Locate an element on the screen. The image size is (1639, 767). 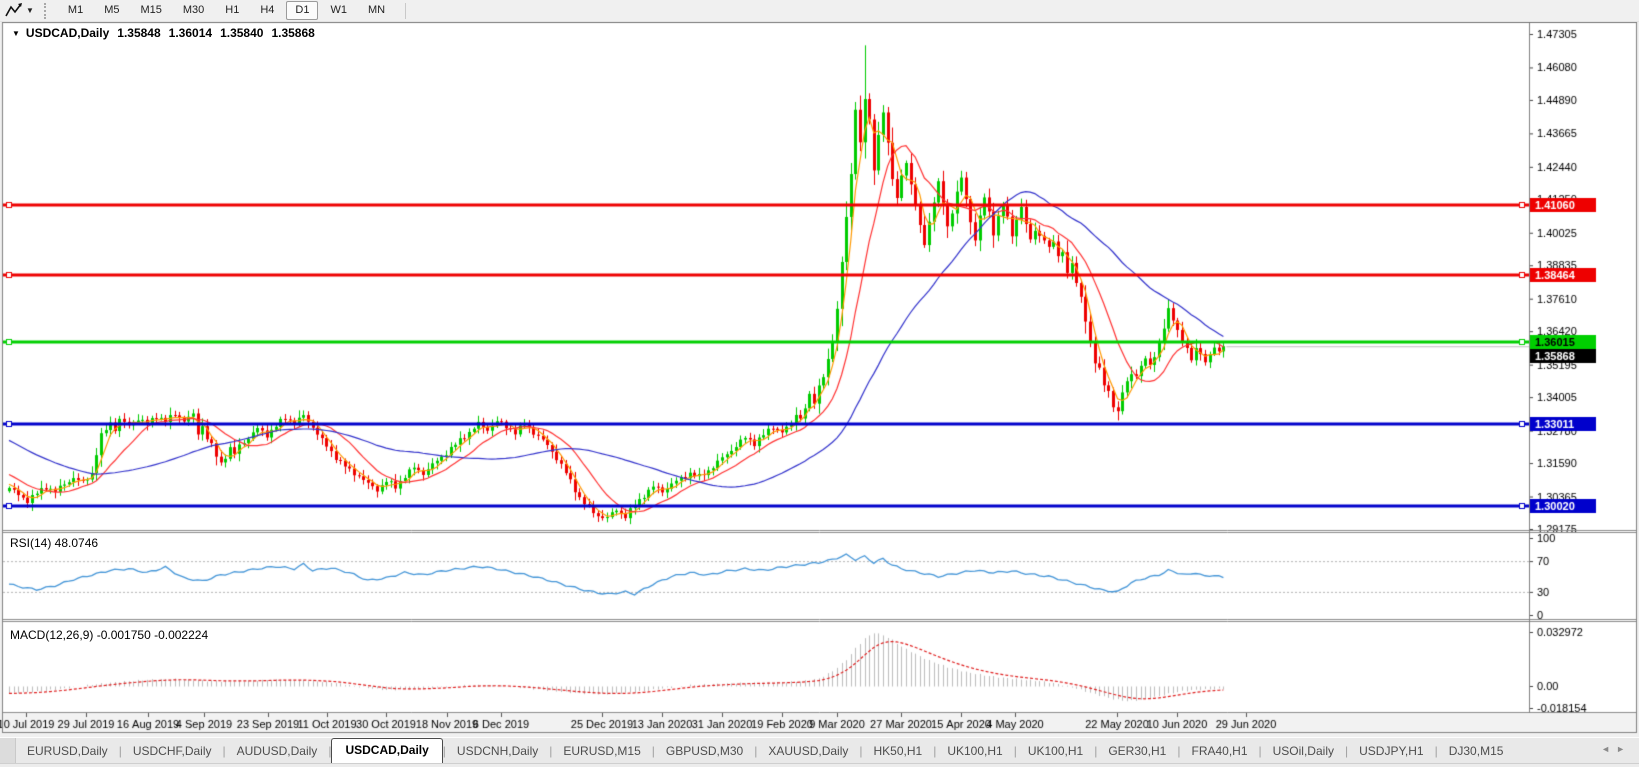
timeframe-button-w1: W1 is located at coordinates (338, 10).